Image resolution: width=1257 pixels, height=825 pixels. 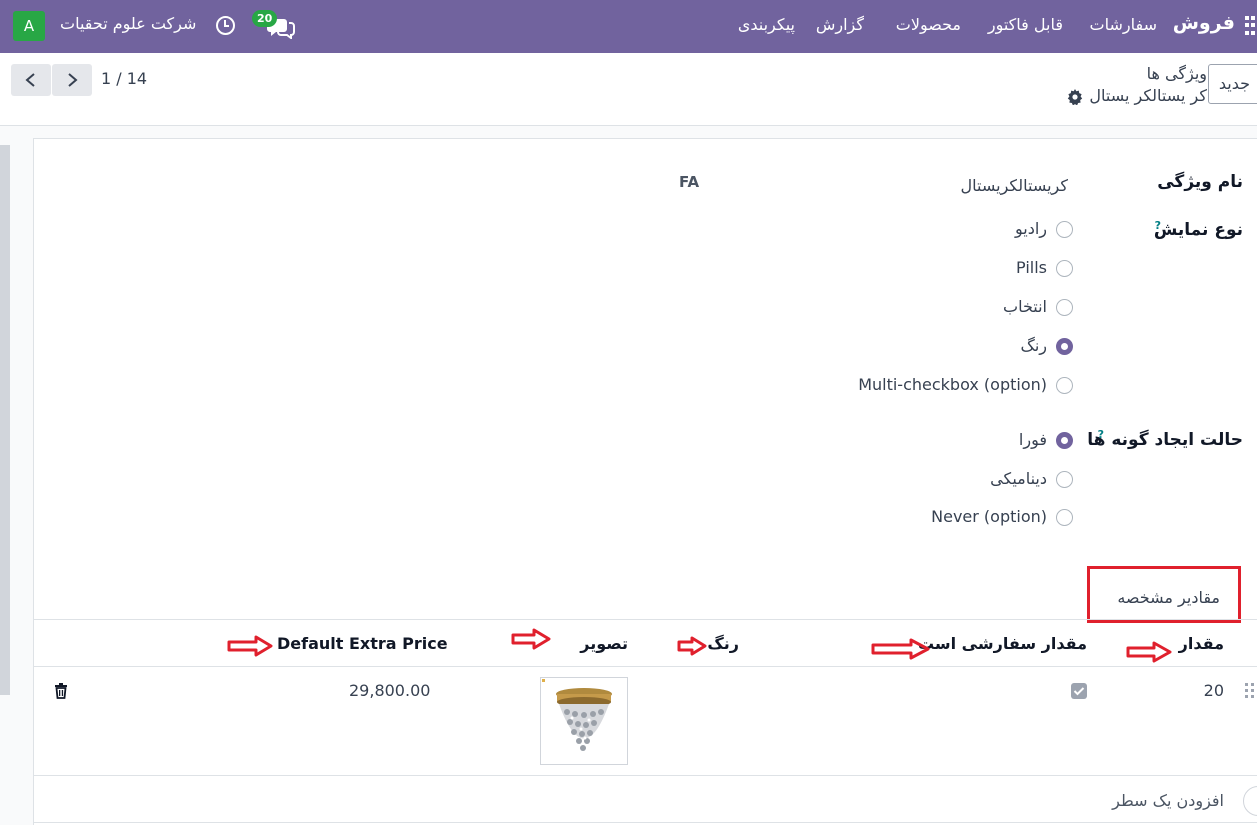 What do you see at coordinates (1034, 345) in the screenshot?
I see `radio-label: رنگ` at bounding box center [1034, 345].